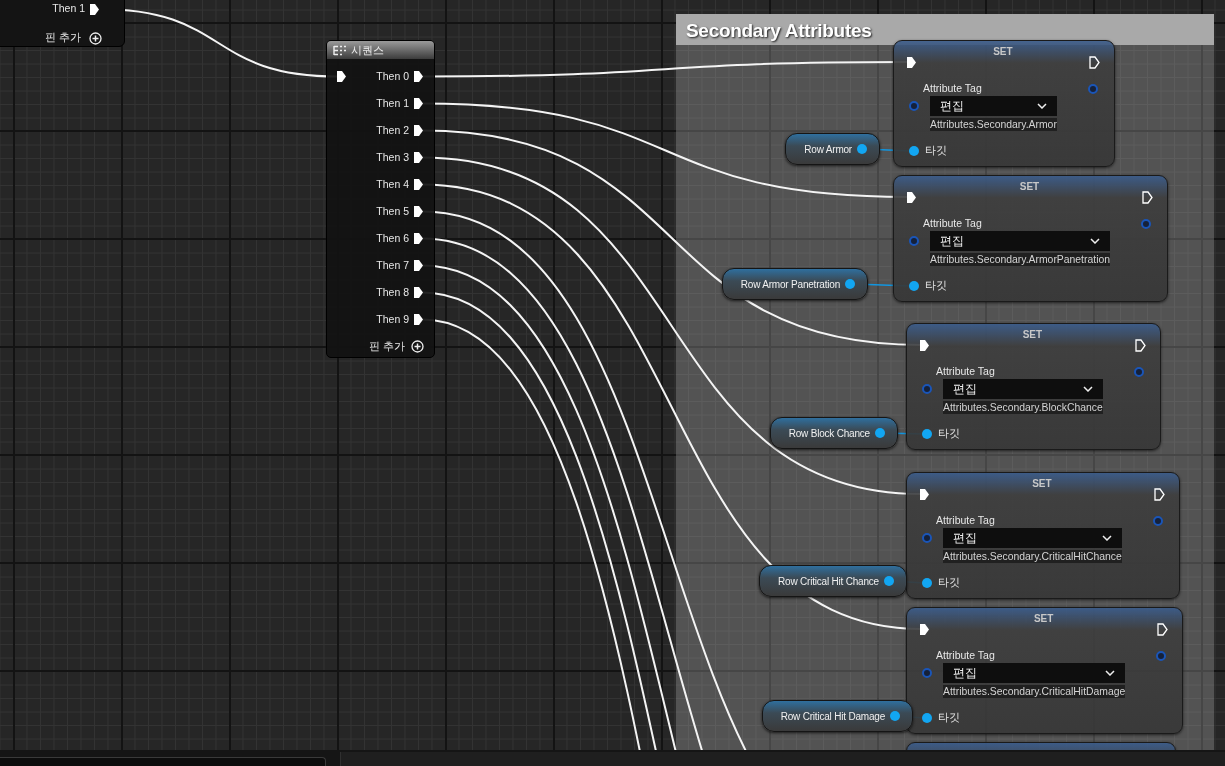 The width and height of the screenshot is (1225, 766). I want to click on variable-node: Row Critical Hit Chance, so click(833, 581).